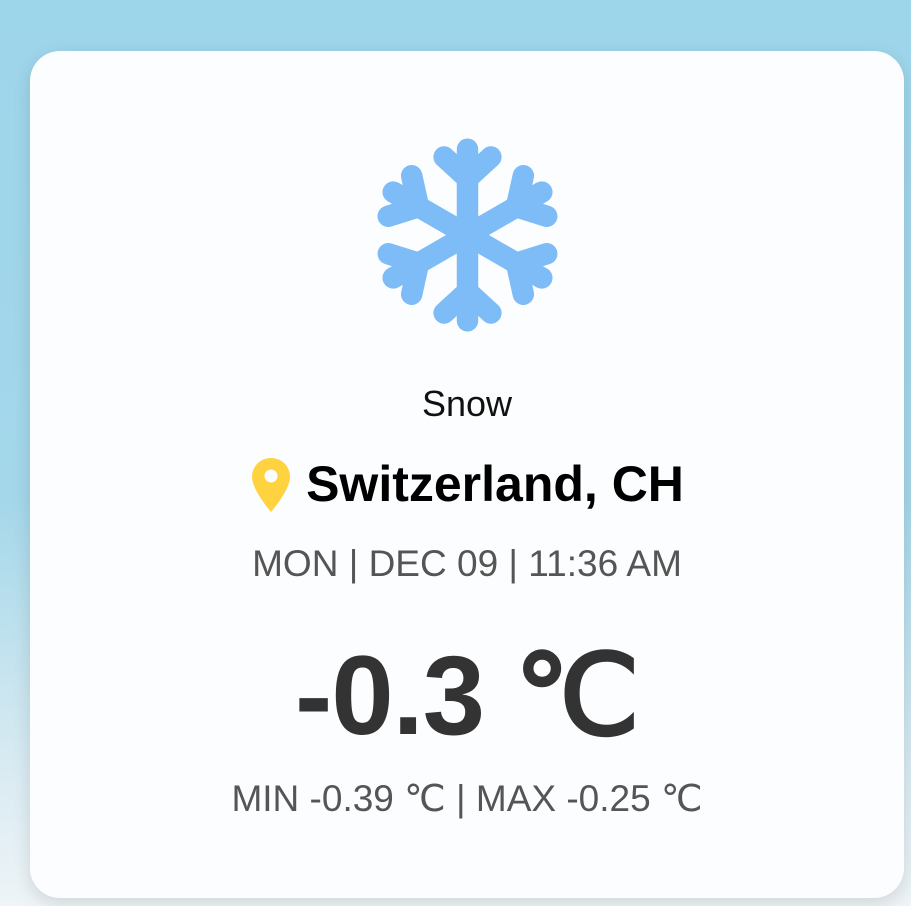 The height and width of the screenshot is (906, 911). Describe the element at coordinates (318, 798) in the screenshot. I see `min-temperature: MIN -0.39` at that location.